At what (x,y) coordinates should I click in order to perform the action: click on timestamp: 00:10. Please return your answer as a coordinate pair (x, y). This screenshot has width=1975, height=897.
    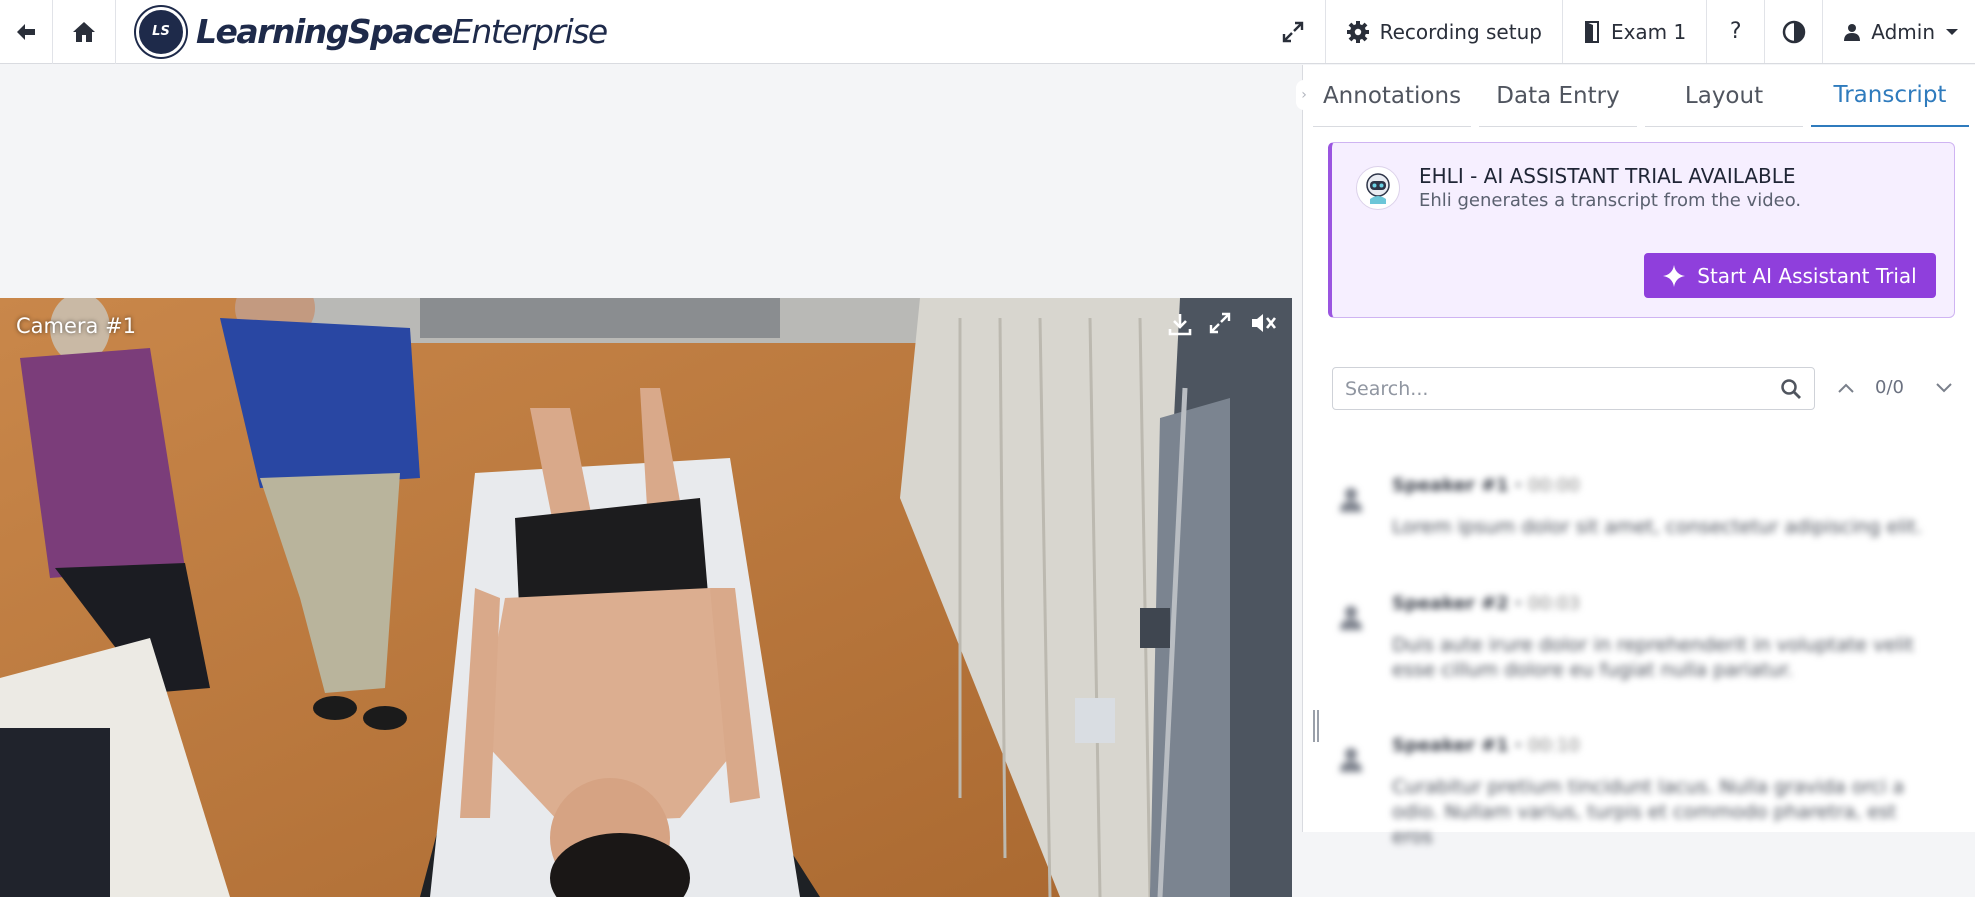
    Looking at the image, I should click on (1554, 745).